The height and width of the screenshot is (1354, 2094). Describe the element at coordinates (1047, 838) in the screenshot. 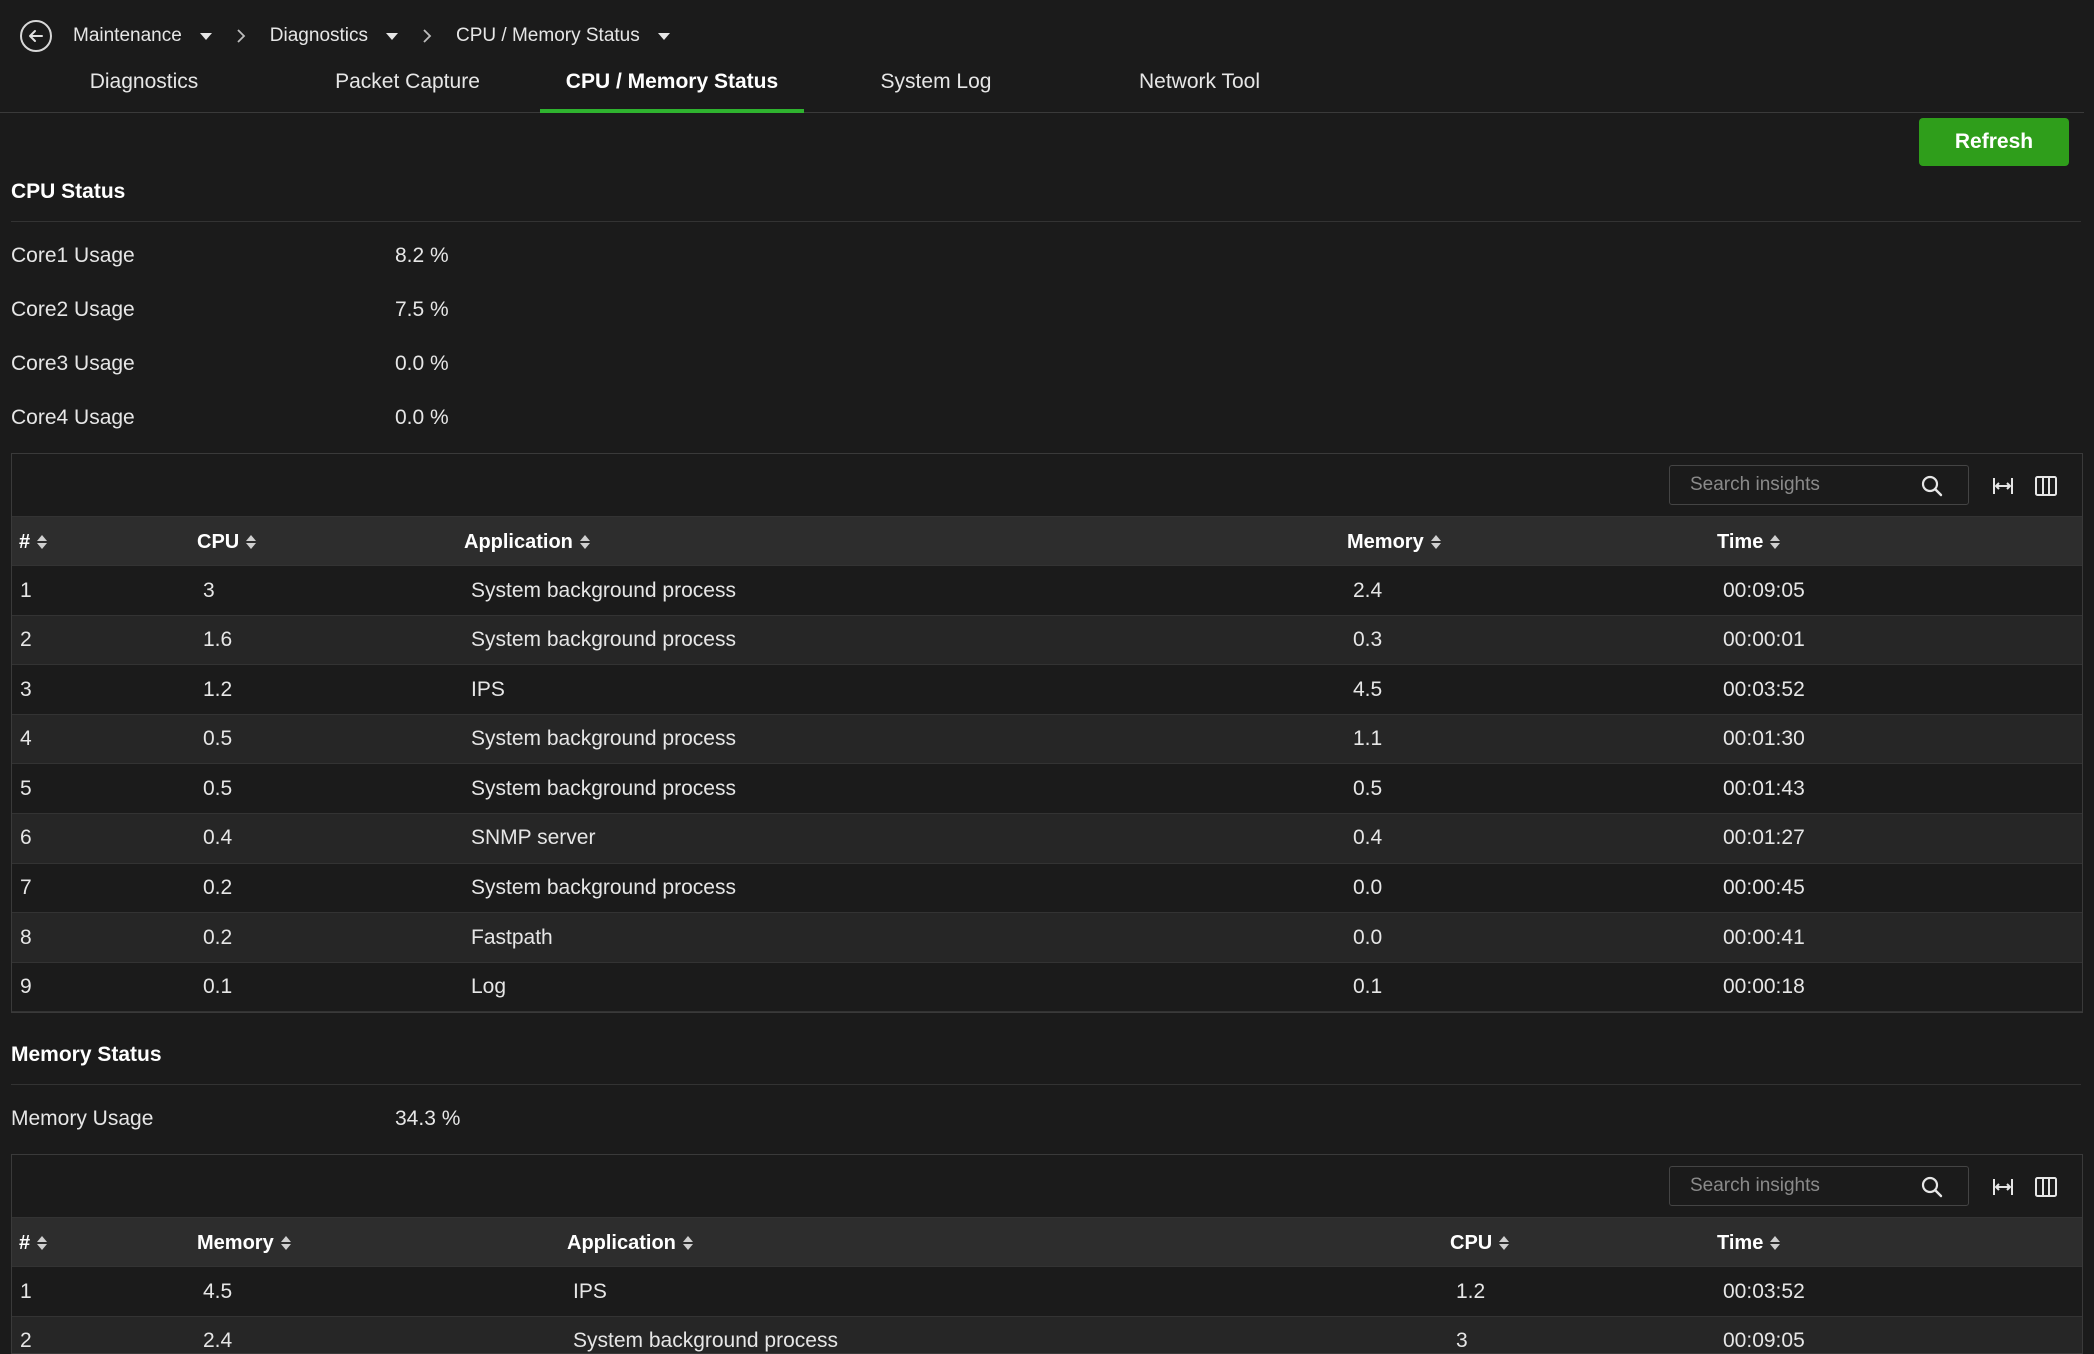

I see `table-row: 6 0.4 SNMP server 0.4 00:01:27` at that location.